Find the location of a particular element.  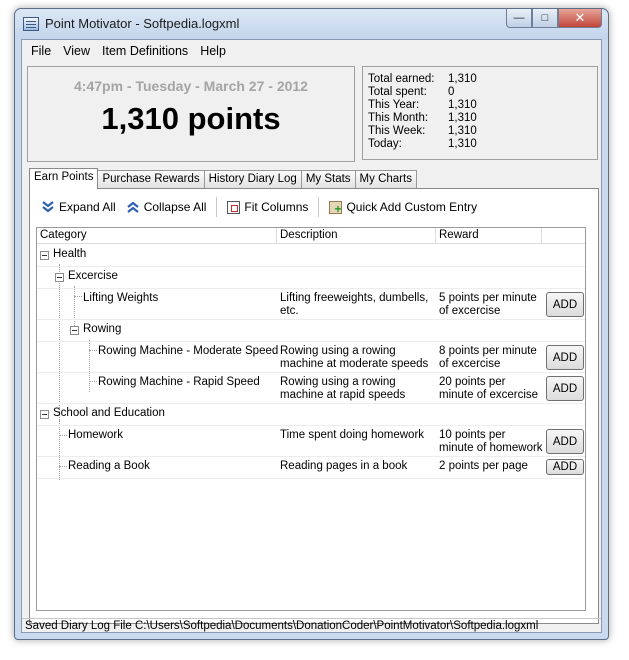

expand-all-button: Expand All is located at coordinates (78, 207).